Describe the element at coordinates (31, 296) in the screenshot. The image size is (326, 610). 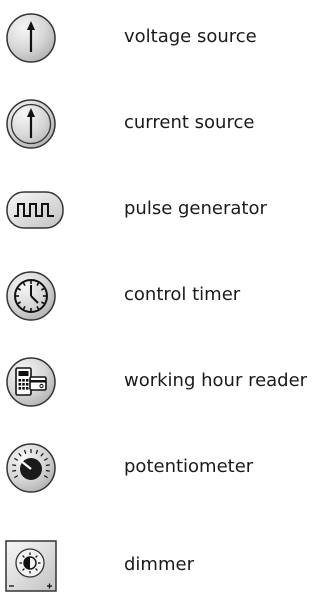
I see `control-timer-icon` at that location.